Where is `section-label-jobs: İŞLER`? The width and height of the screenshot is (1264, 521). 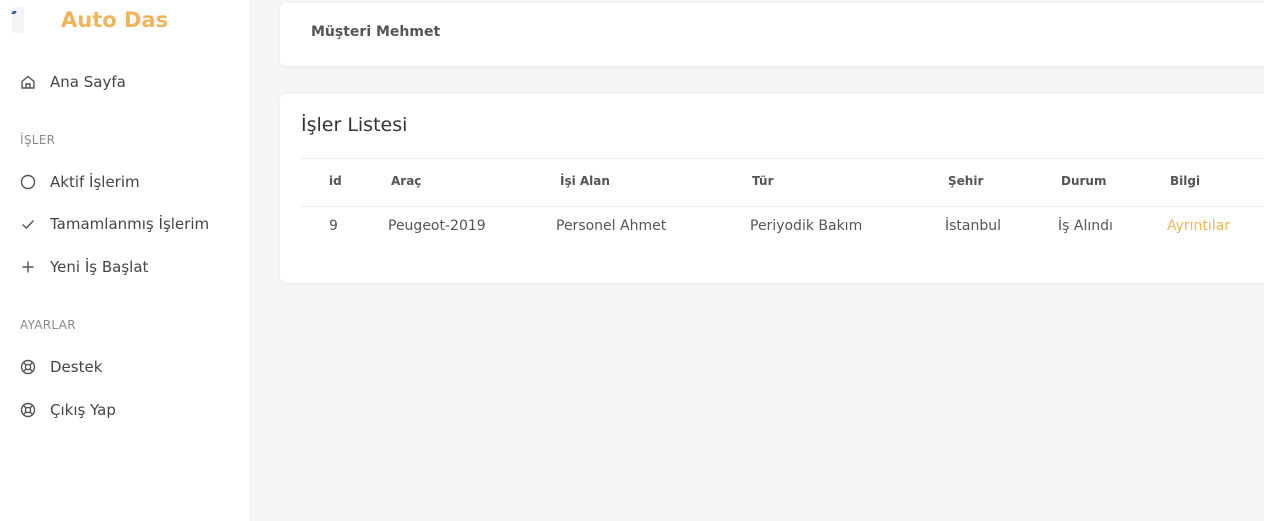
section-label-jobs: İŞLER is located at coordinates (38, 140).